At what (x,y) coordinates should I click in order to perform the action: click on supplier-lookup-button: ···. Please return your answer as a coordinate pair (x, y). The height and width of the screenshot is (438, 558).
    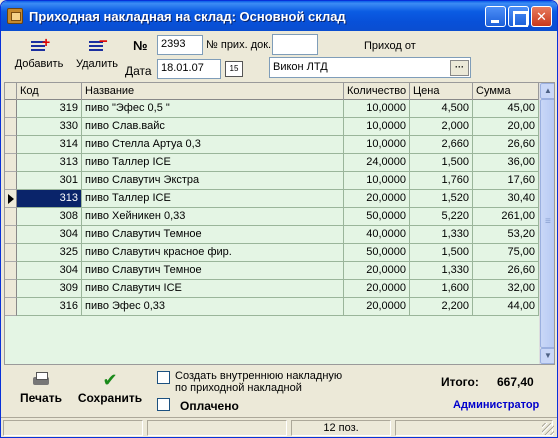
    Looking at the image, I should click on (459, 68).